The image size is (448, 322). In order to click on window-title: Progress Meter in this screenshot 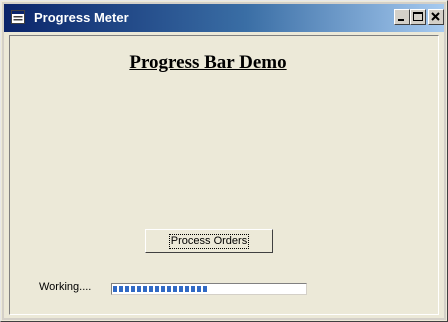, I will do `click(81, 17)`.